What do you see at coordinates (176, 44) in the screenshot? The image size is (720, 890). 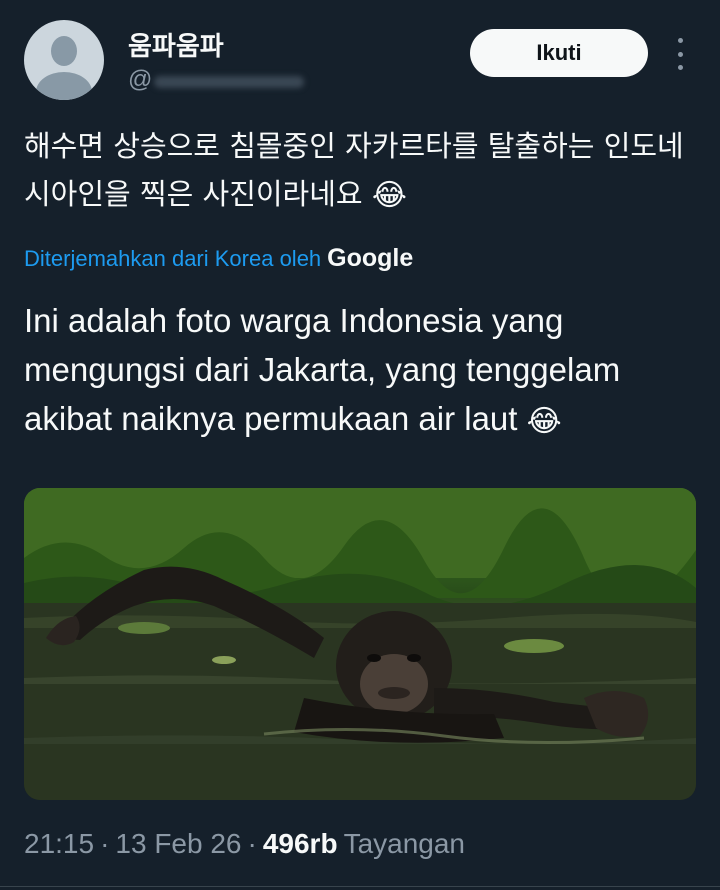 I see `author-display-name: 움파움파` at bounding box center [176, 44].